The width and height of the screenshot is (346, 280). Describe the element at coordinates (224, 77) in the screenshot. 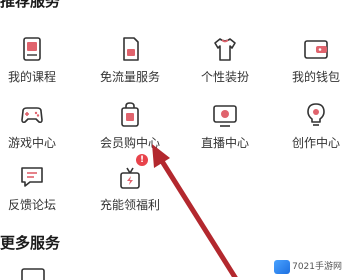

I see `service-label: 个性装扮` at that location.